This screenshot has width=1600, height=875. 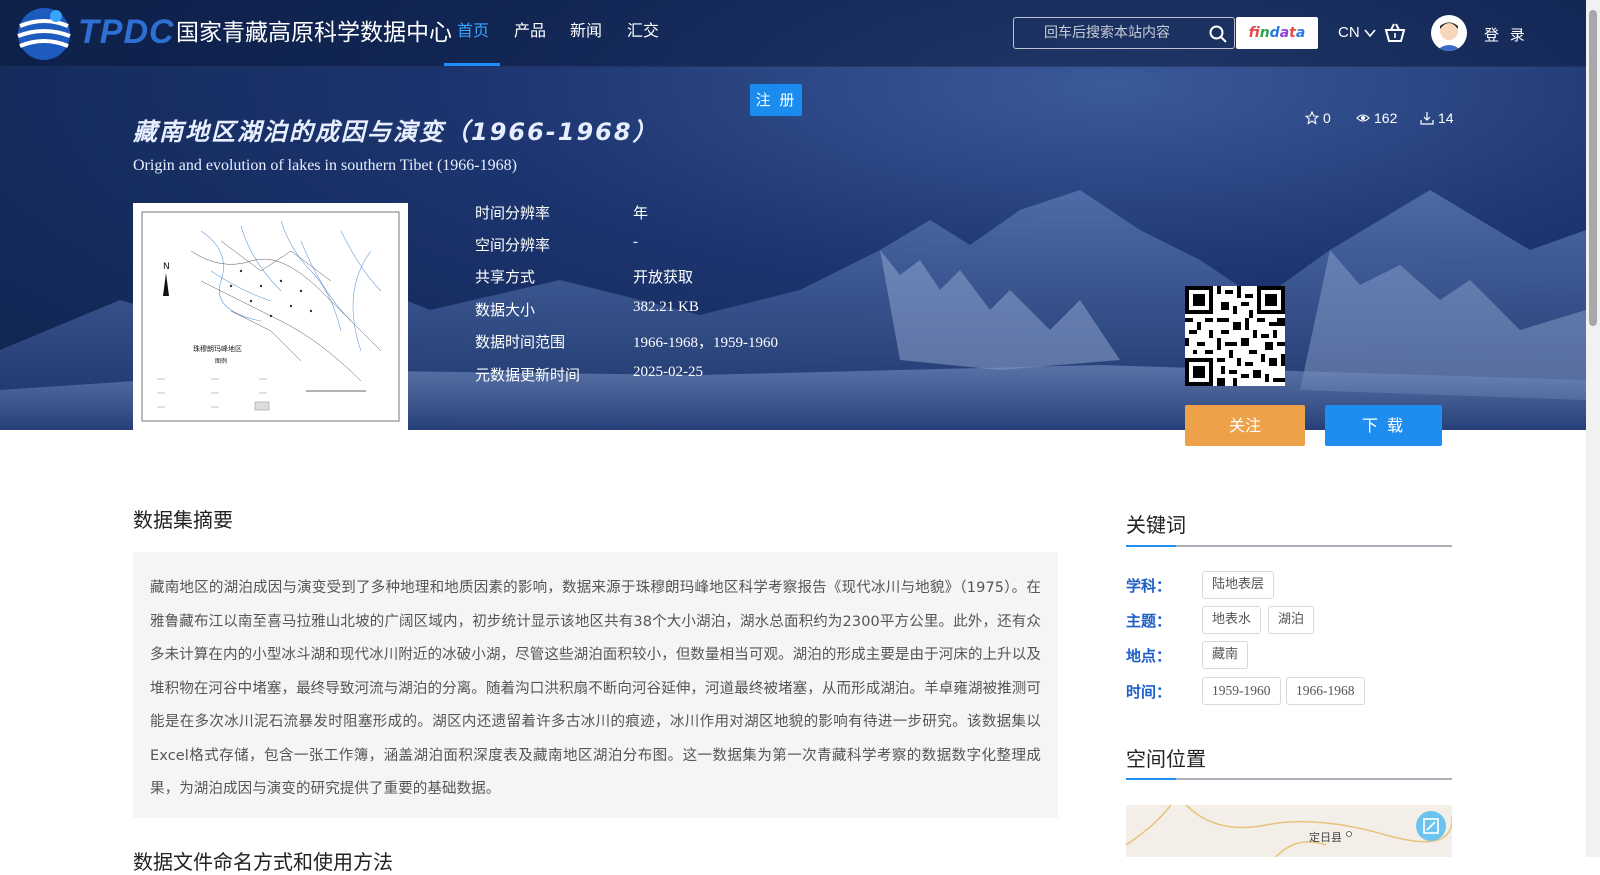 I want to click on page-scrollbar, so click(x=1593, y=428).